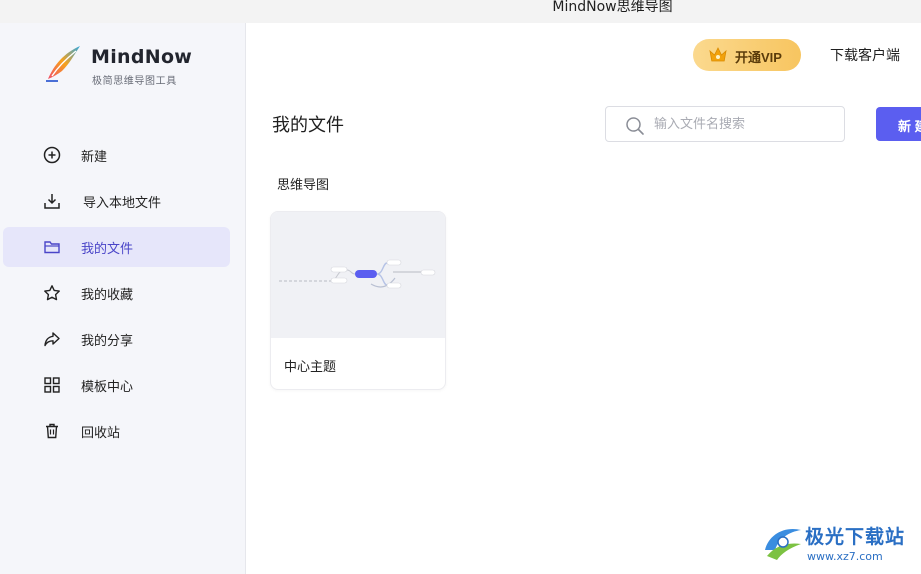 This screenshot has height=574, width=921. What do you see at coordinates (52, 155) in the screenshot?
I see `plus-circle-icon` at bounding box center [52, 155].